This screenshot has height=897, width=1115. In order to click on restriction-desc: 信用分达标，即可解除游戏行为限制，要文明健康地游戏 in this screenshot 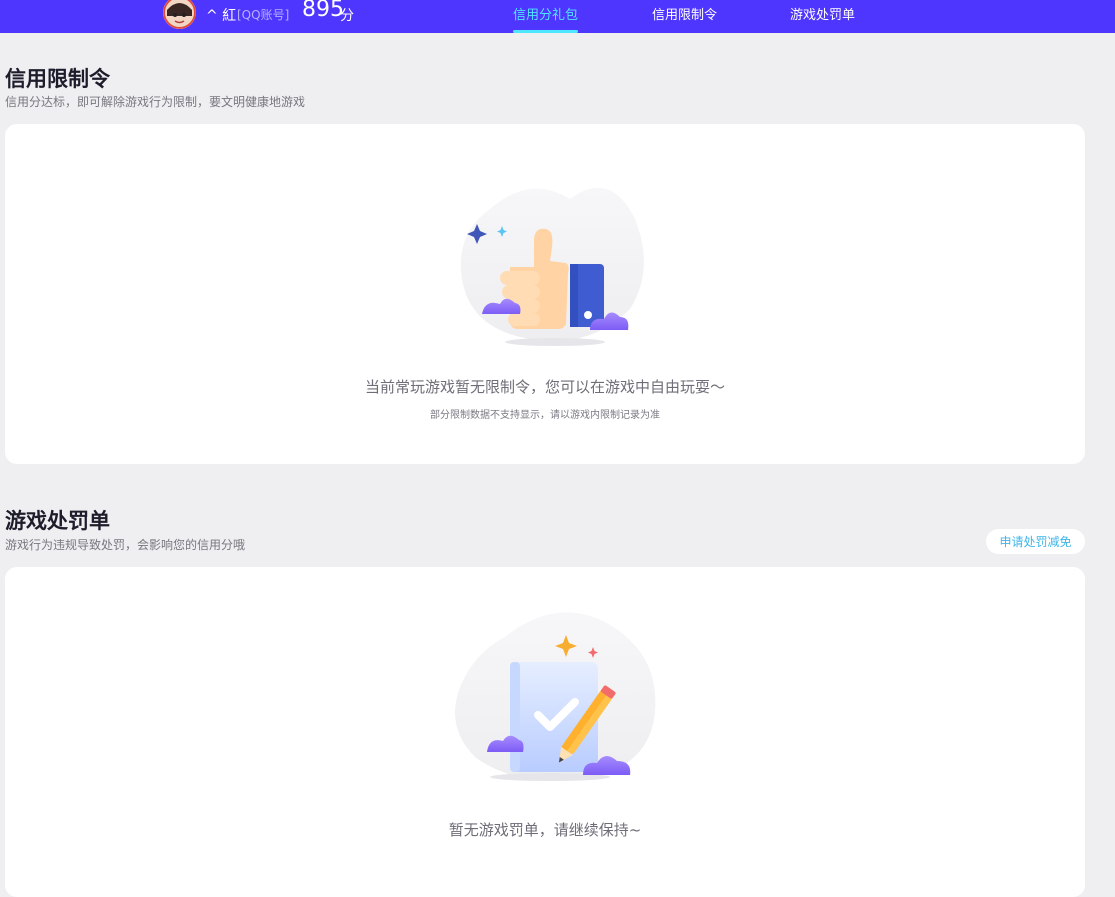, I will do `click(155, 102)`.